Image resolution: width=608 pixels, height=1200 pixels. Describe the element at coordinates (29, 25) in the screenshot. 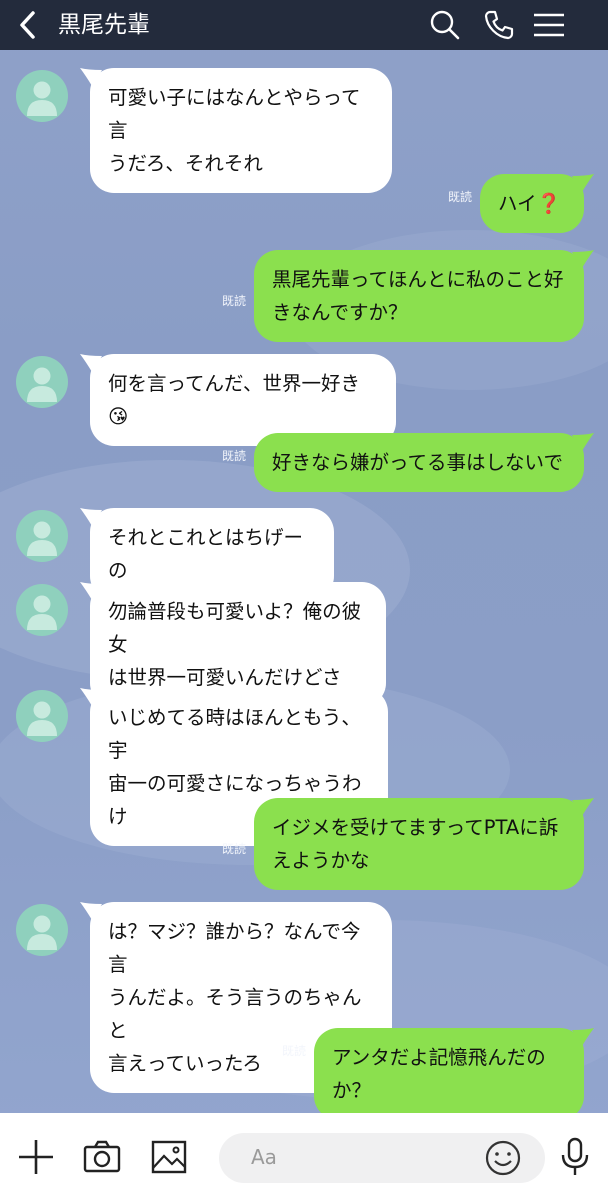

I see `chevron-left-icon` at that location.